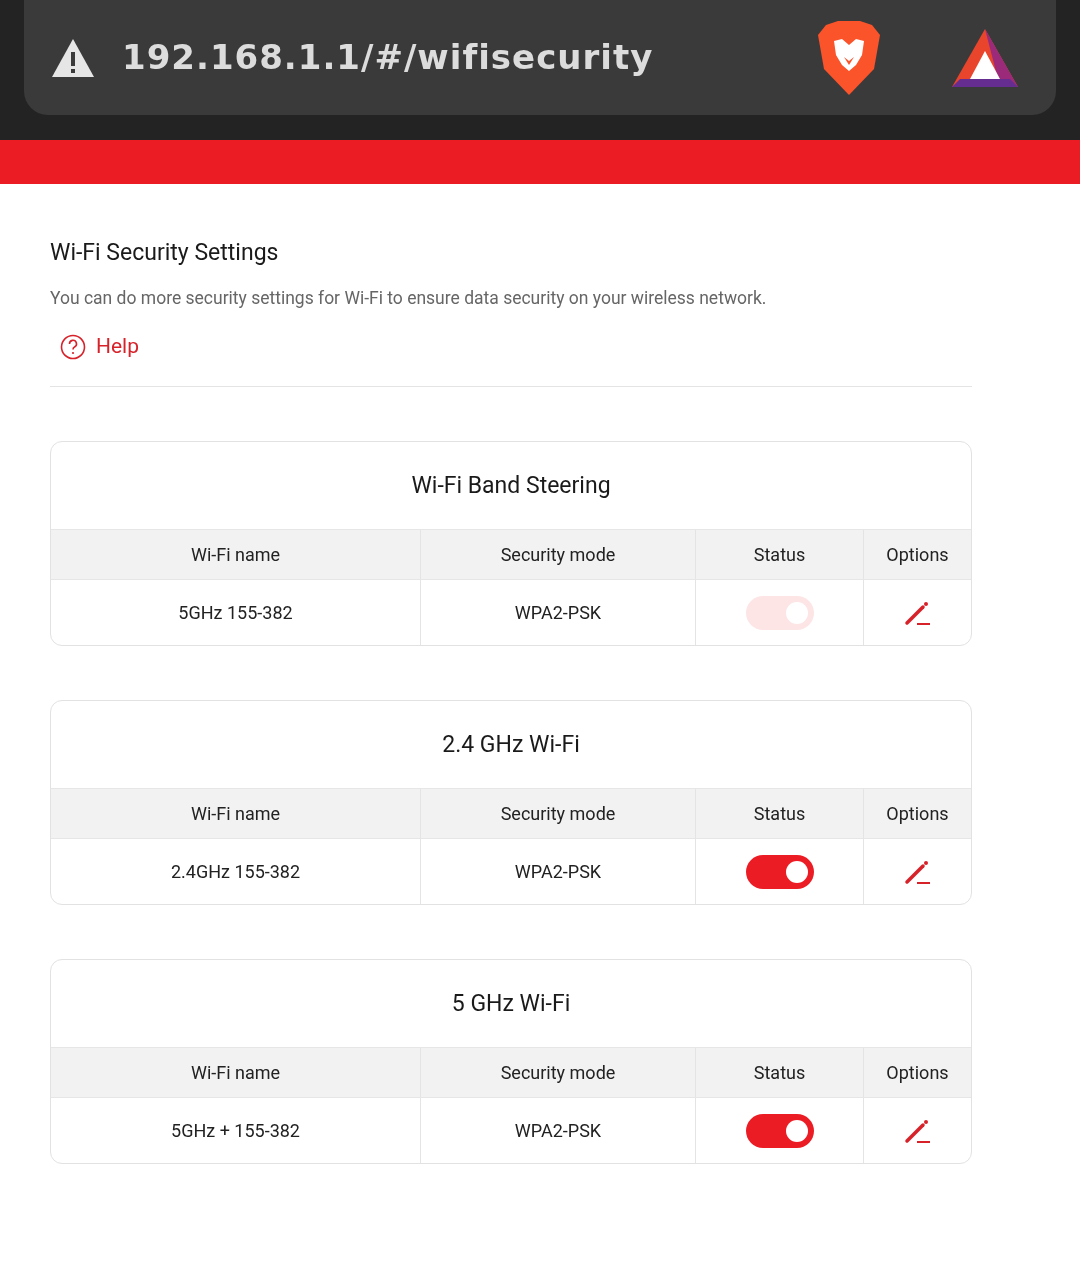  Describe the element at coordinates (236, 1131) in the screenshot. I see `table-cell: 5GHz + 155-382` at that location.